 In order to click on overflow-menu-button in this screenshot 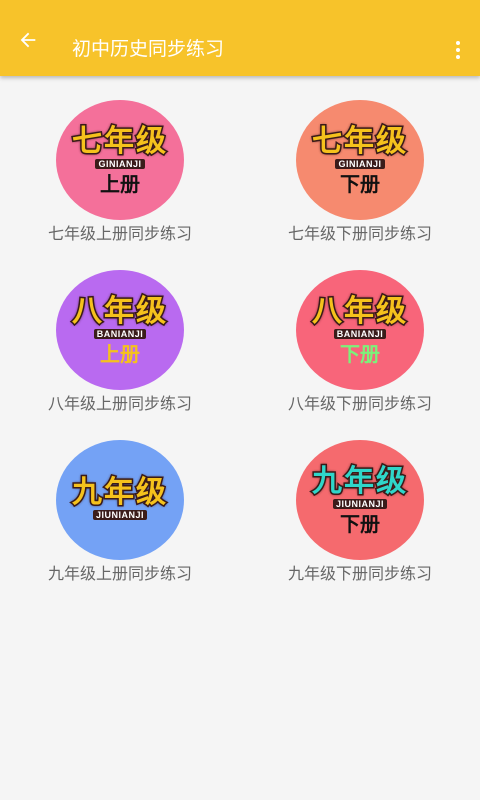, I will do `click(458, 50)`.